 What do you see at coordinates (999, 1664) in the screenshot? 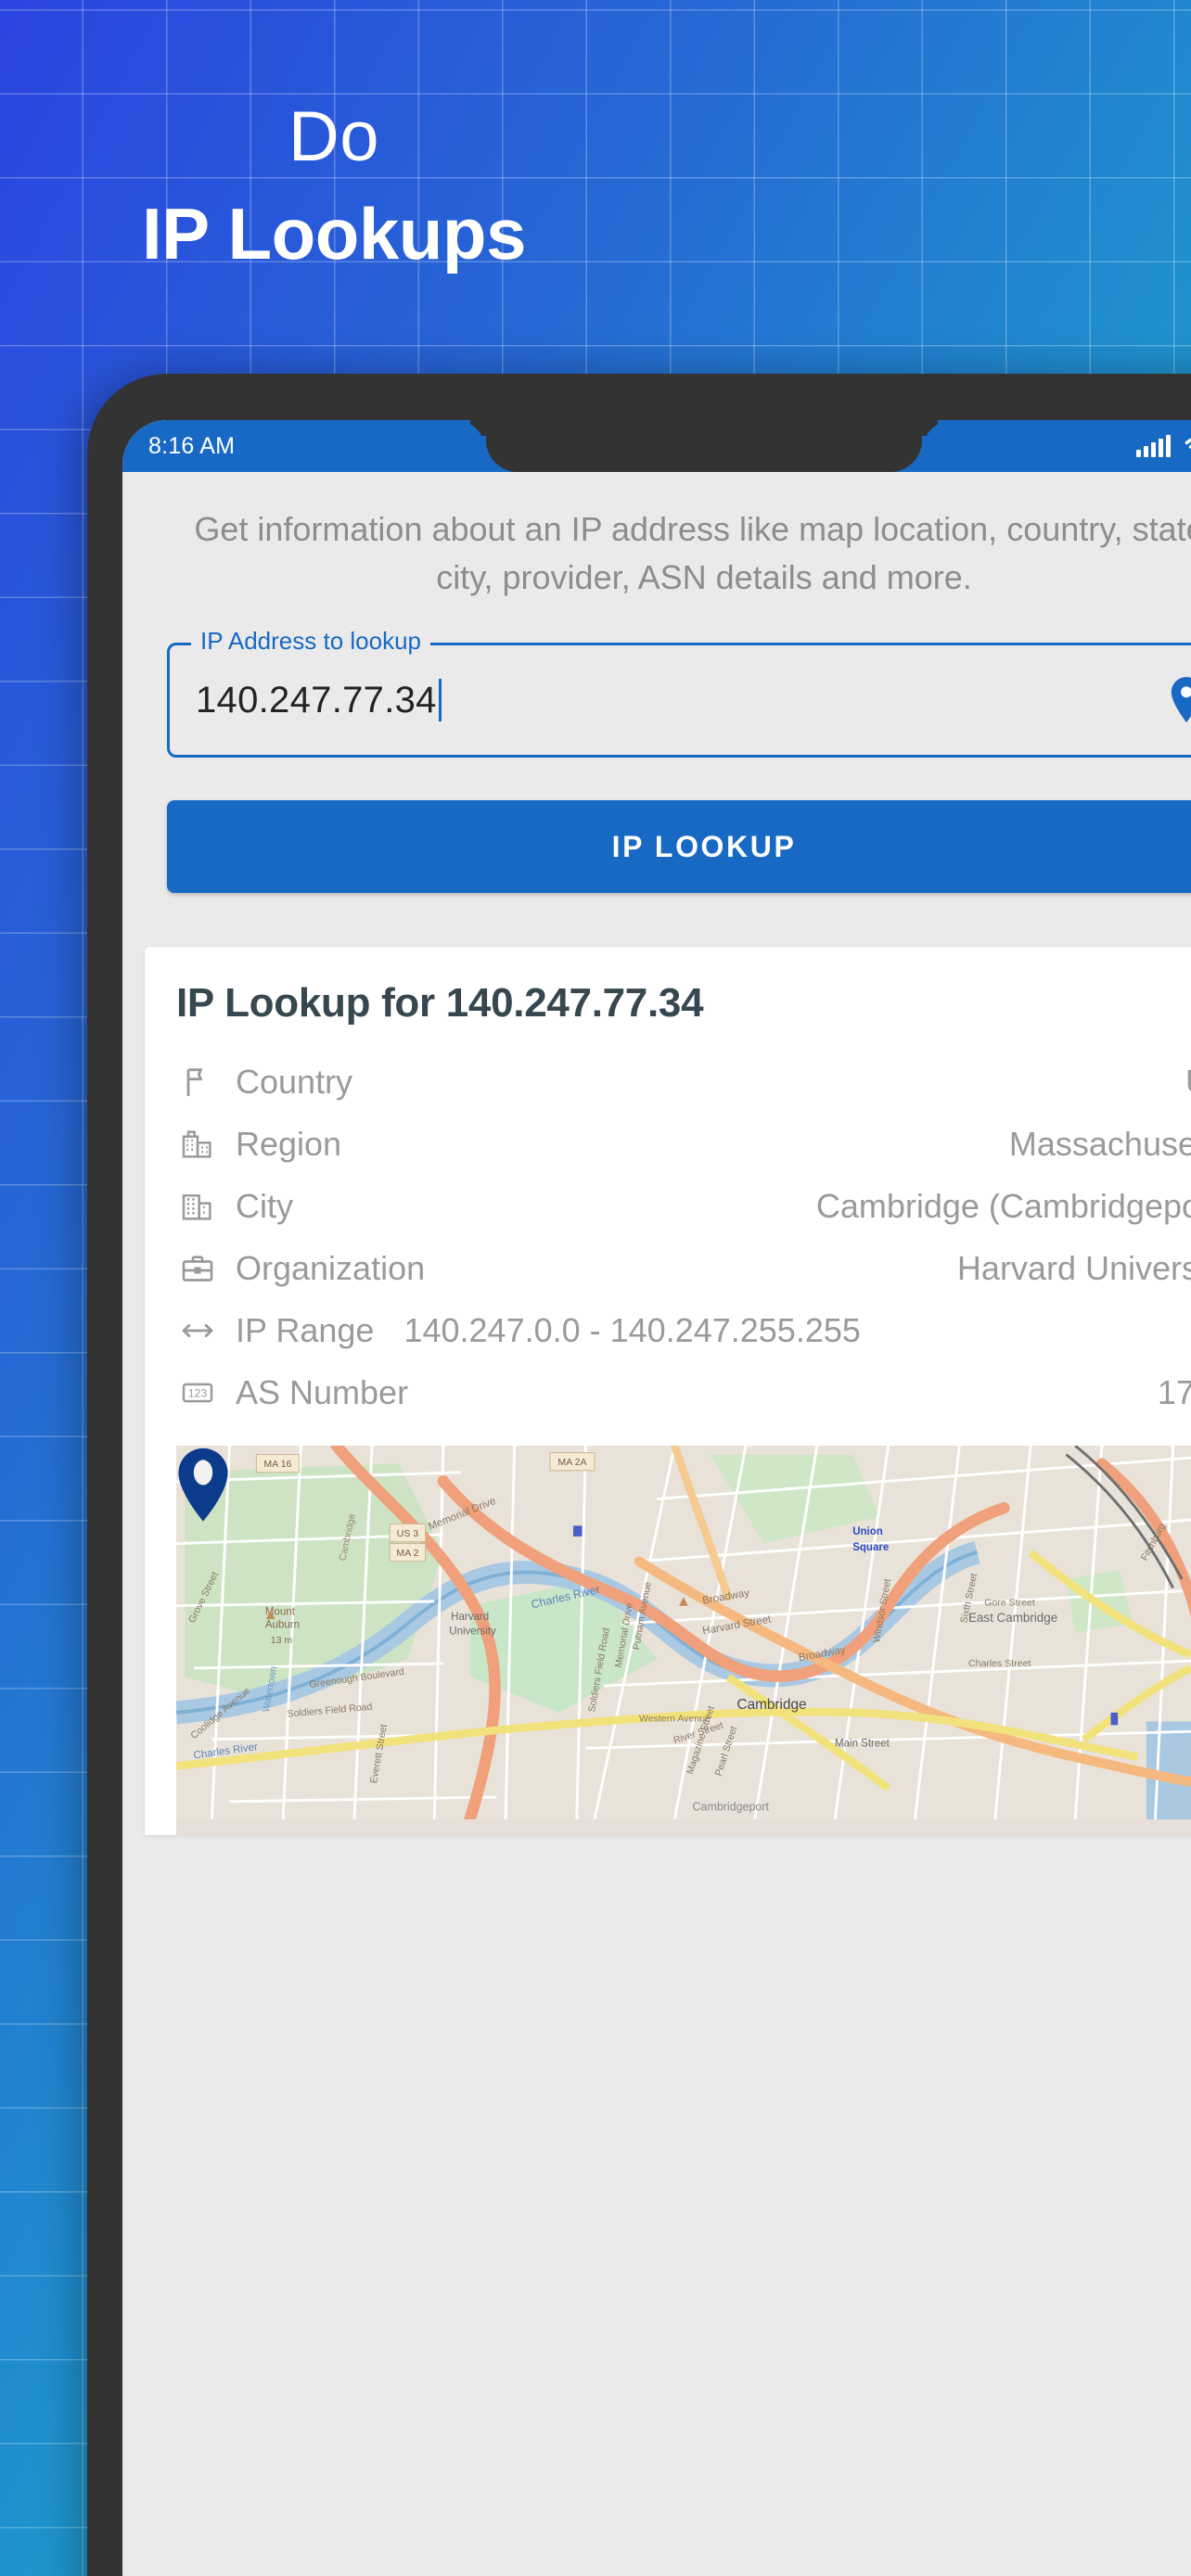
I see `svg-text: Charles Street` at bounding box center [999, 1664].